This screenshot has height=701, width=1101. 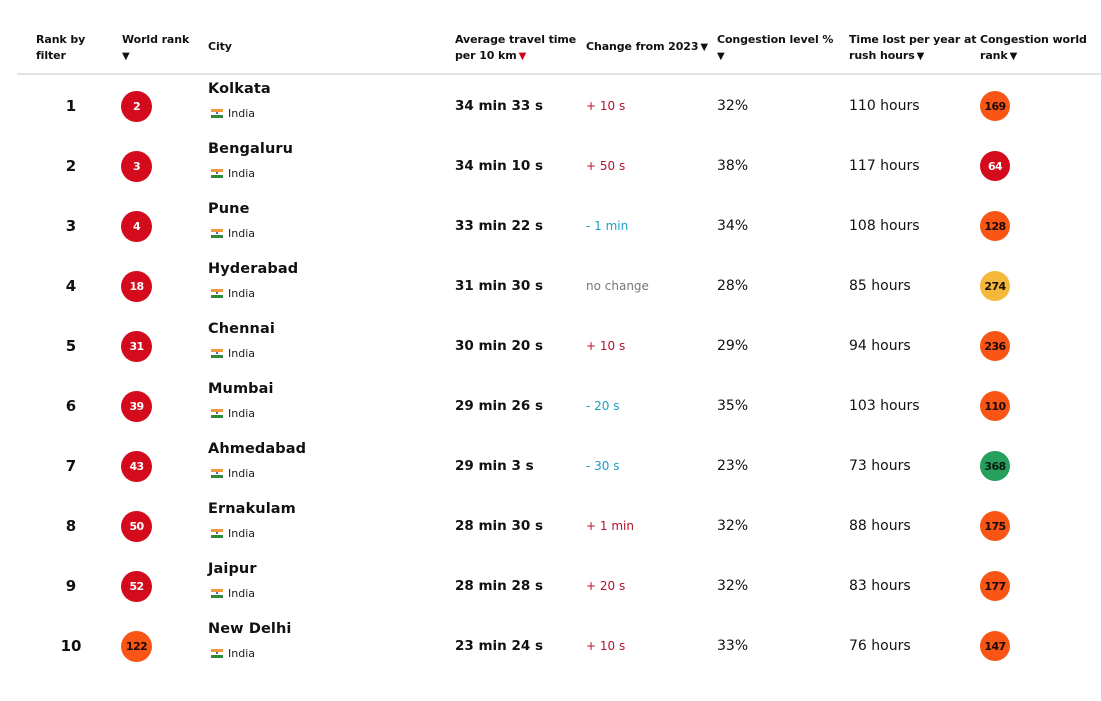 What do you see at coordinates (249, 639) in the screenshot?
I see `city-cell: New Delhi India` at bounding box center [249, 639].